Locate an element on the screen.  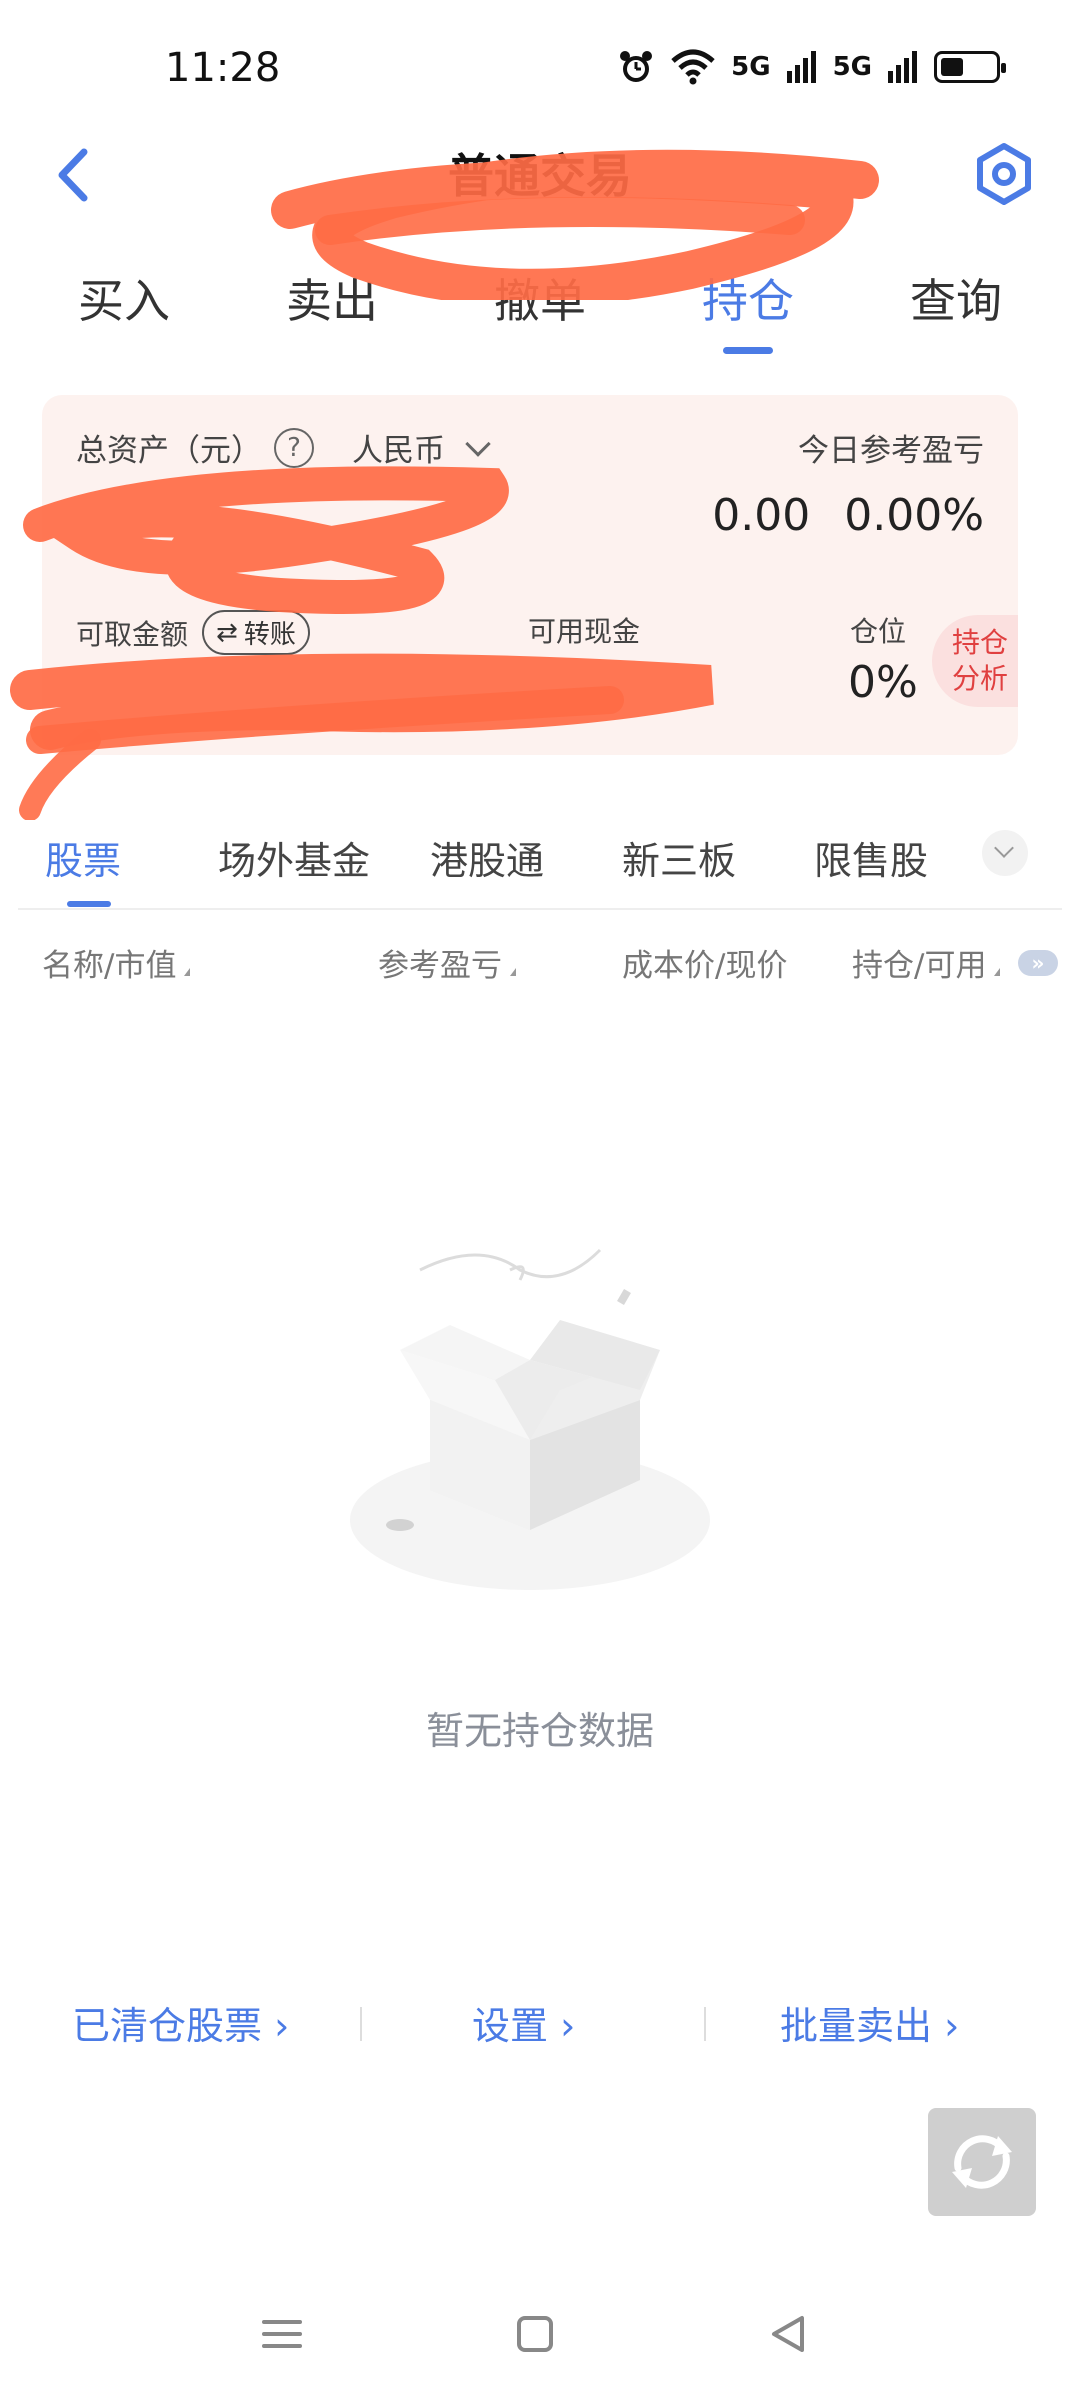
transfer-button: ⇄ 转账 is located at coordinates (256, 632).